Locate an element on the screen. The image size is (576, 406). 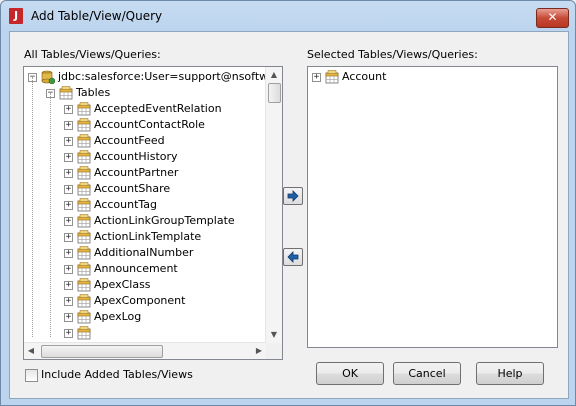
tree-item-label: ActionLinkGroupTemplate is located at coordinates (164, 220).